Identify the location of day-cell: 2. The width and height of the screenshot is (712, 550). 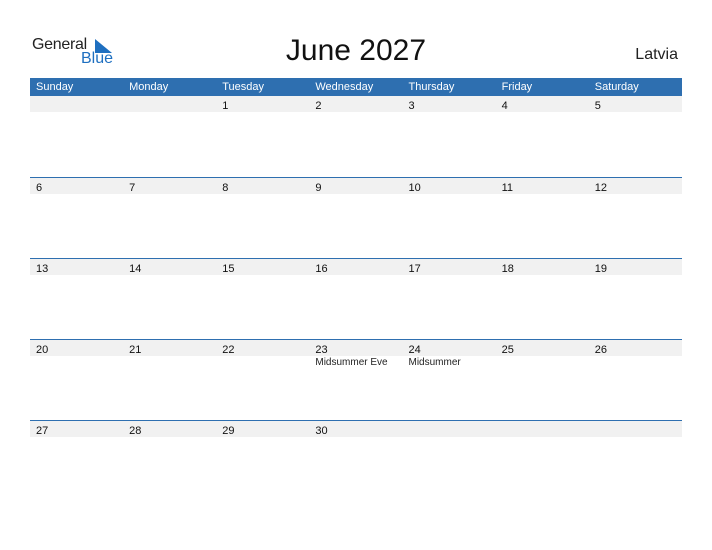
(355, 104).